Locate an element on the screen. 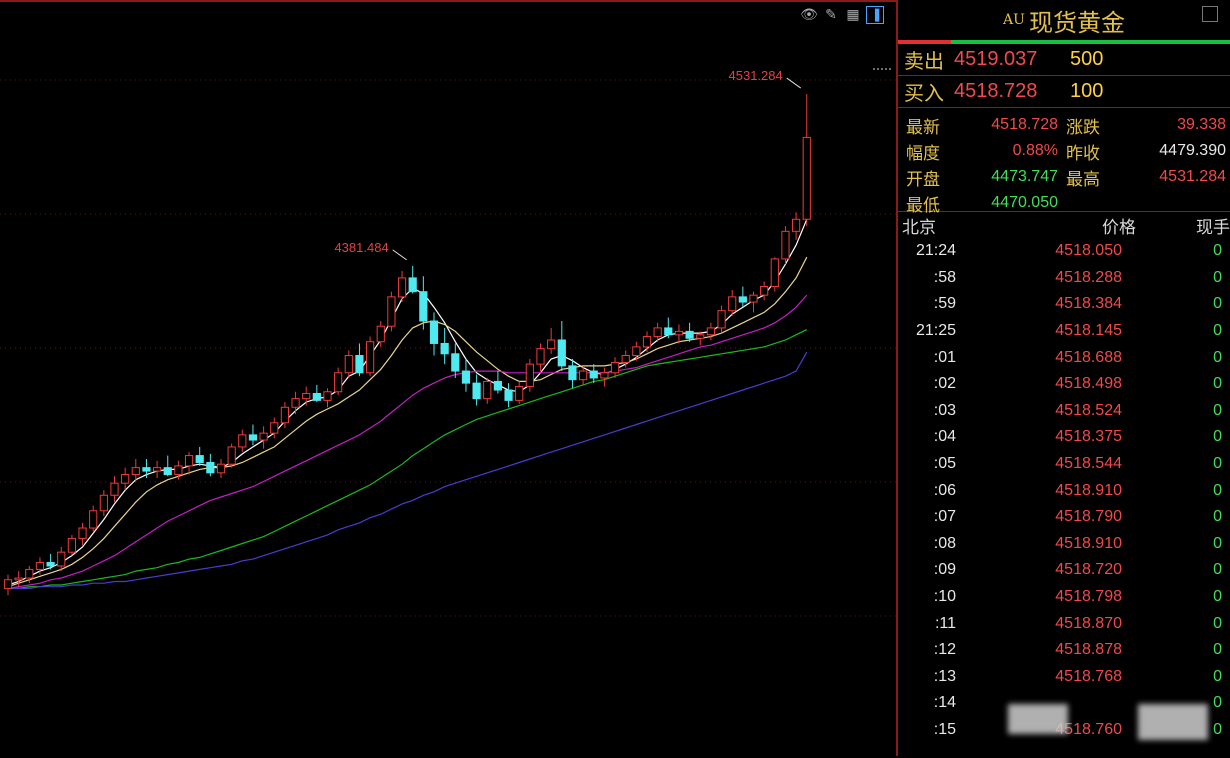 This screenshot has width=1230, height=758. buy-row: 买入 4518.728 100 is located at coordinates (1064, 92).